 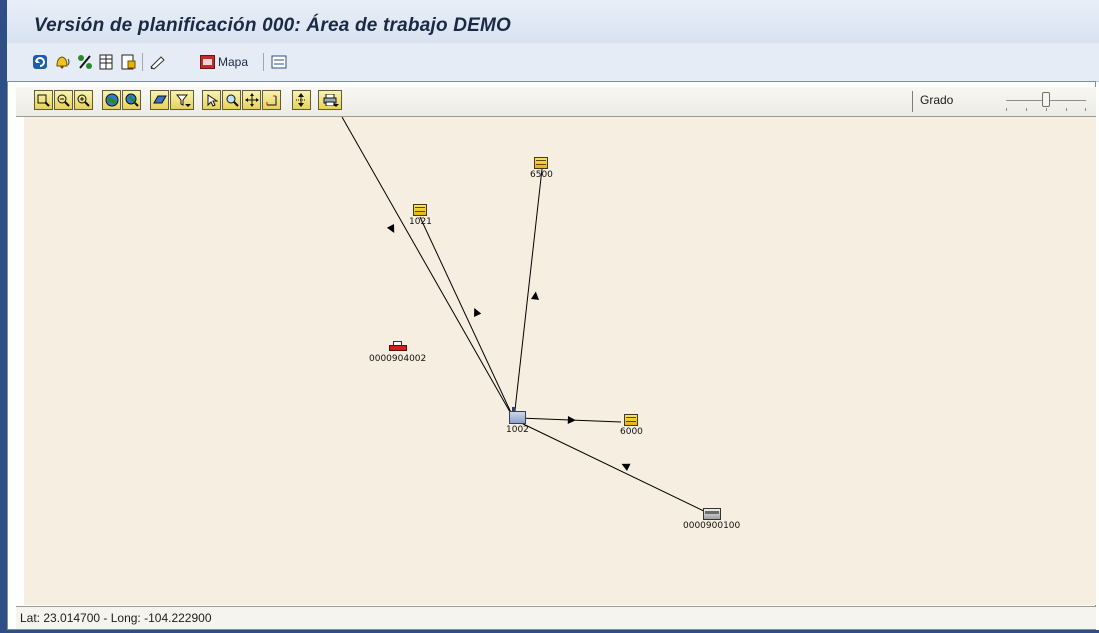 What do you see at coordinates (62, 62) in the screenshot?
I see `alert-bell-icon` at bounding box center [62, 62].